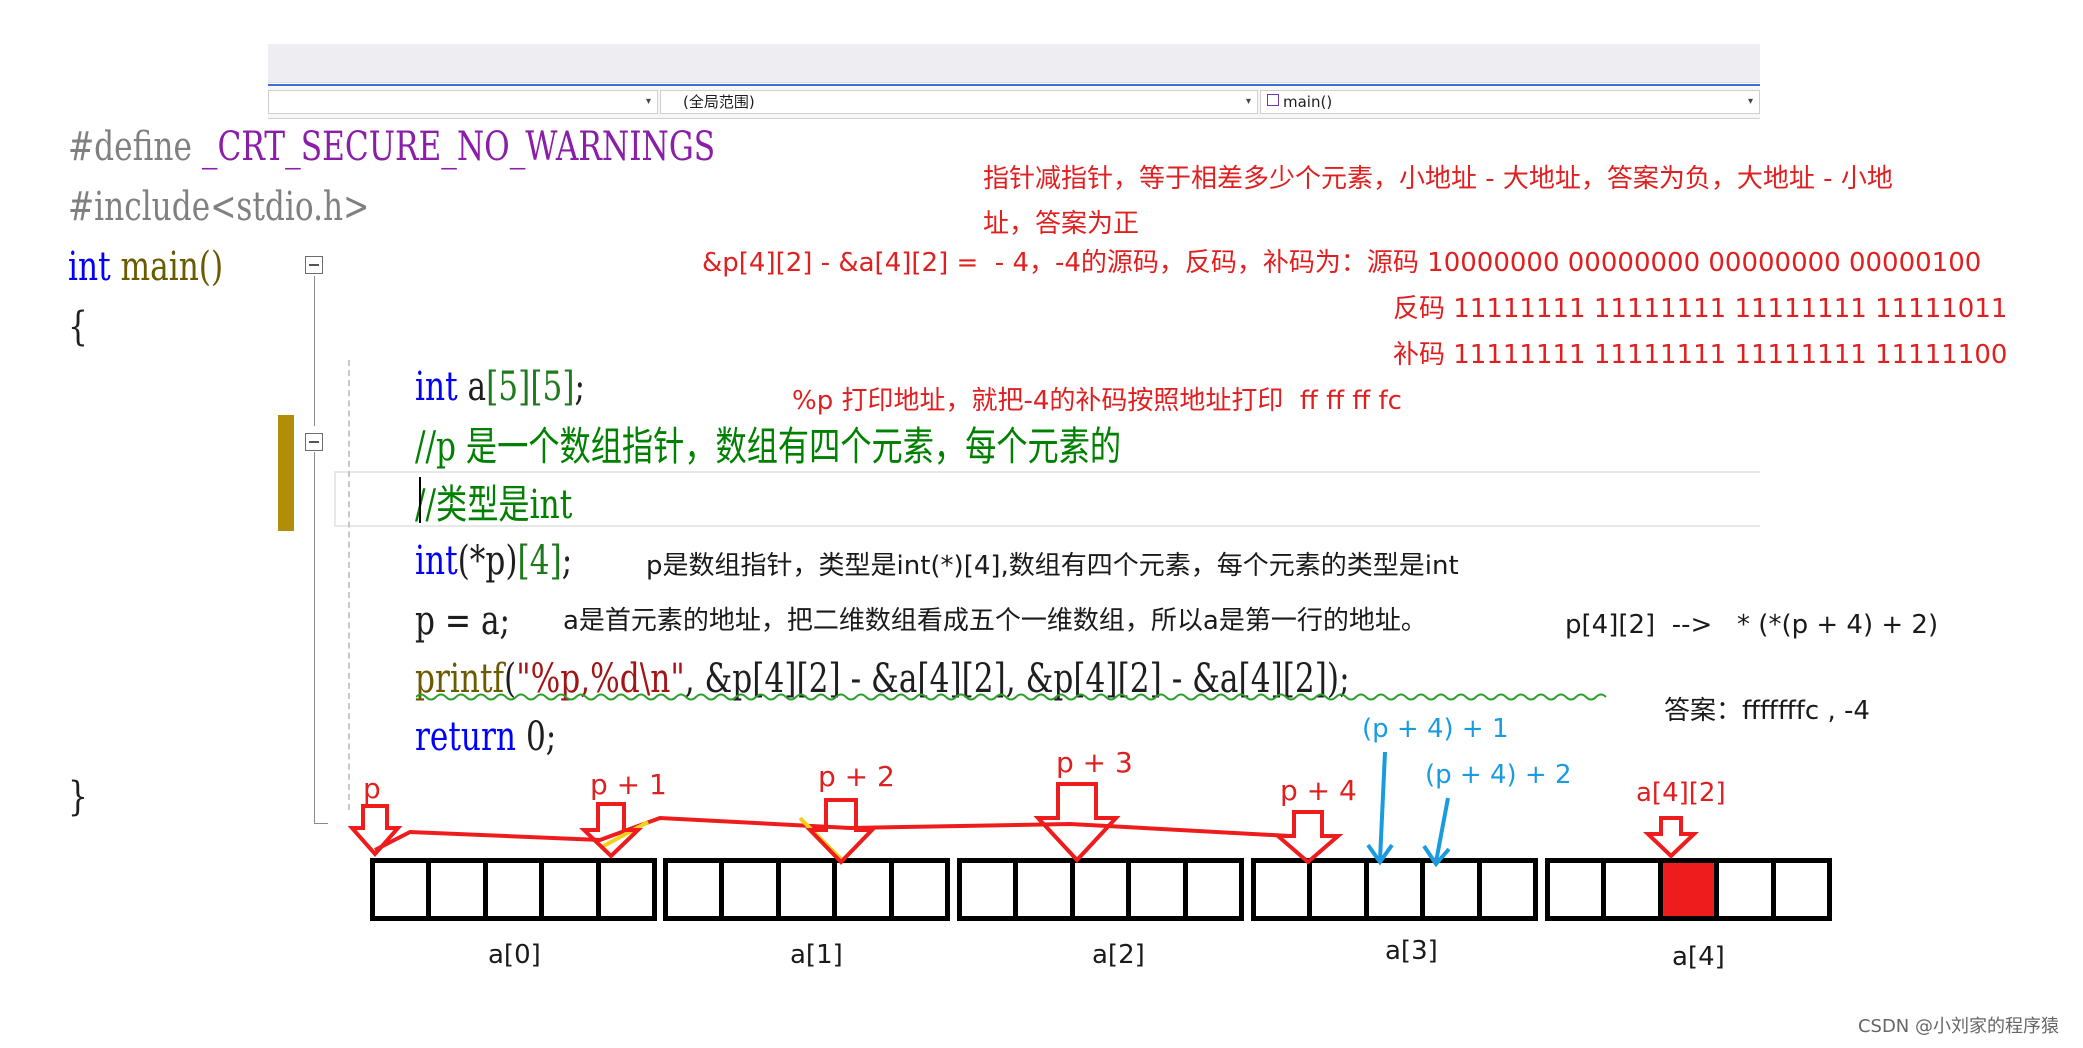 The image size is (2083, 1048). I want to click on arrow-a42, so click(1671, 837).